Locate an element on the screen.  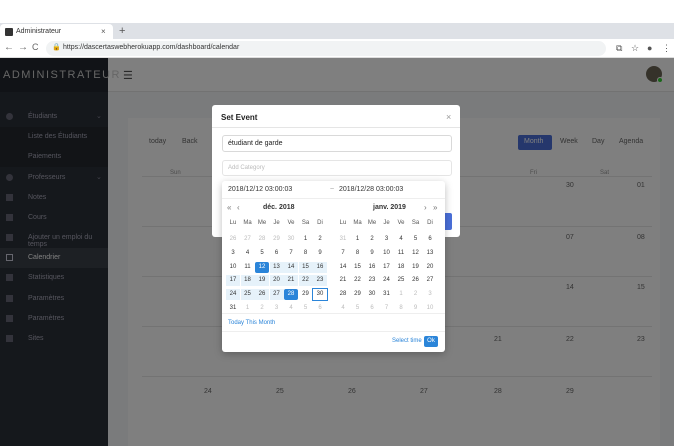
right-month-title: janv. 2019 is located at coordinates (389, 207).